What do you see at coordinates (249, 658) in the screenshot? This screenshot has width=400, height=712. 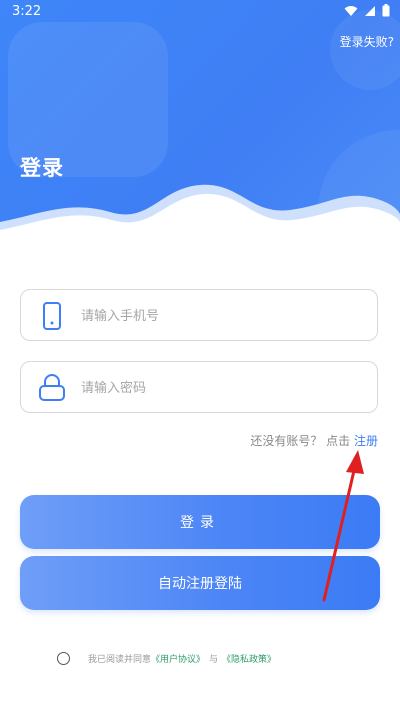 I see `privacy-policy-link: 《隐私政策》` at bounding box center [249, 658].